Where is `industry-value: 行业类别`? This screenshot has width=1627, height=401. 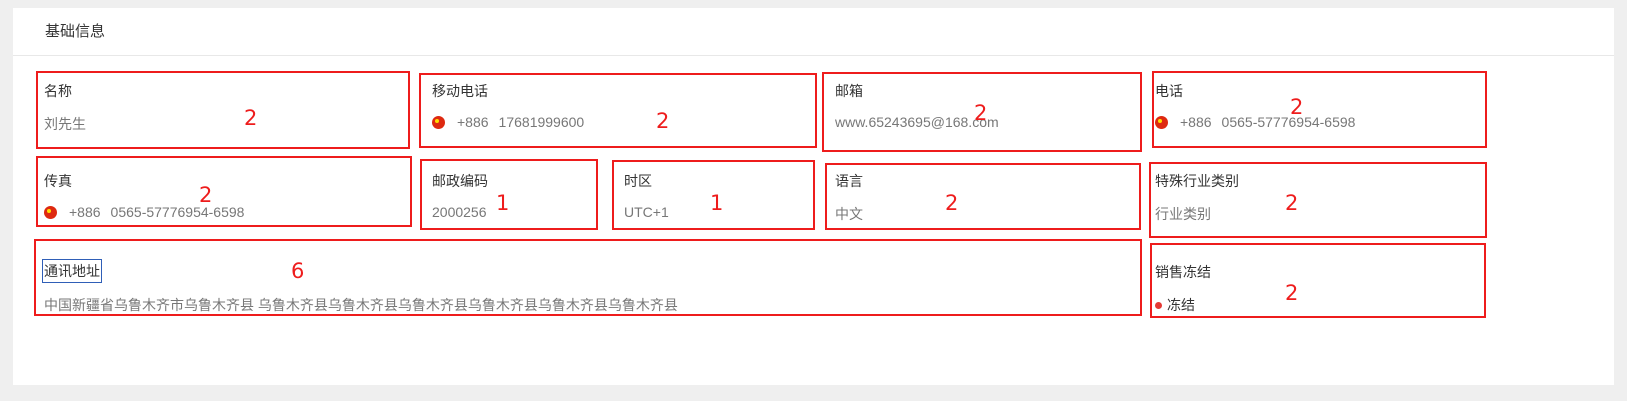 industry-value: 行业类别 is located at coordinates (1183, 214).